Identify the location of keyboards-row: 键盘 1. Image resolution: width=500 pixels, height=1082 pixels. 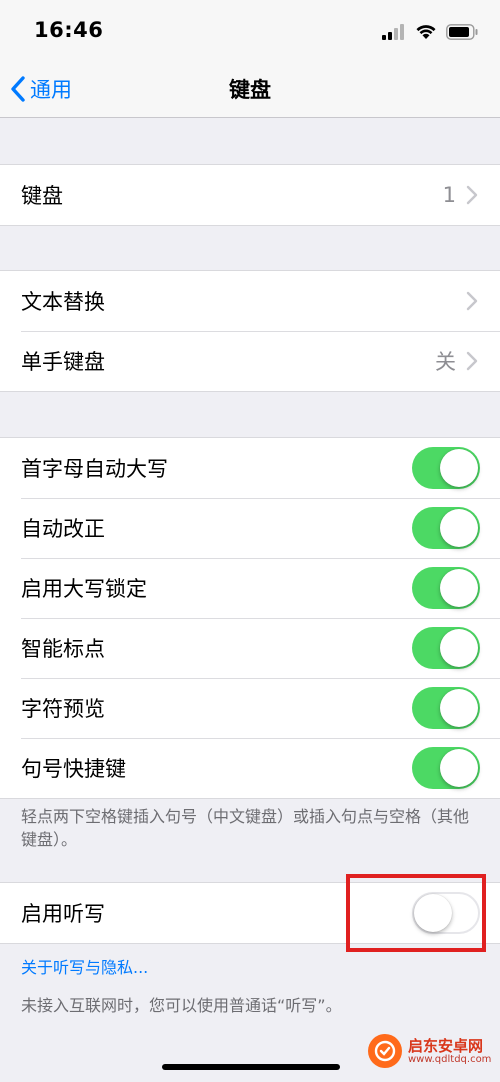
(250, 195).